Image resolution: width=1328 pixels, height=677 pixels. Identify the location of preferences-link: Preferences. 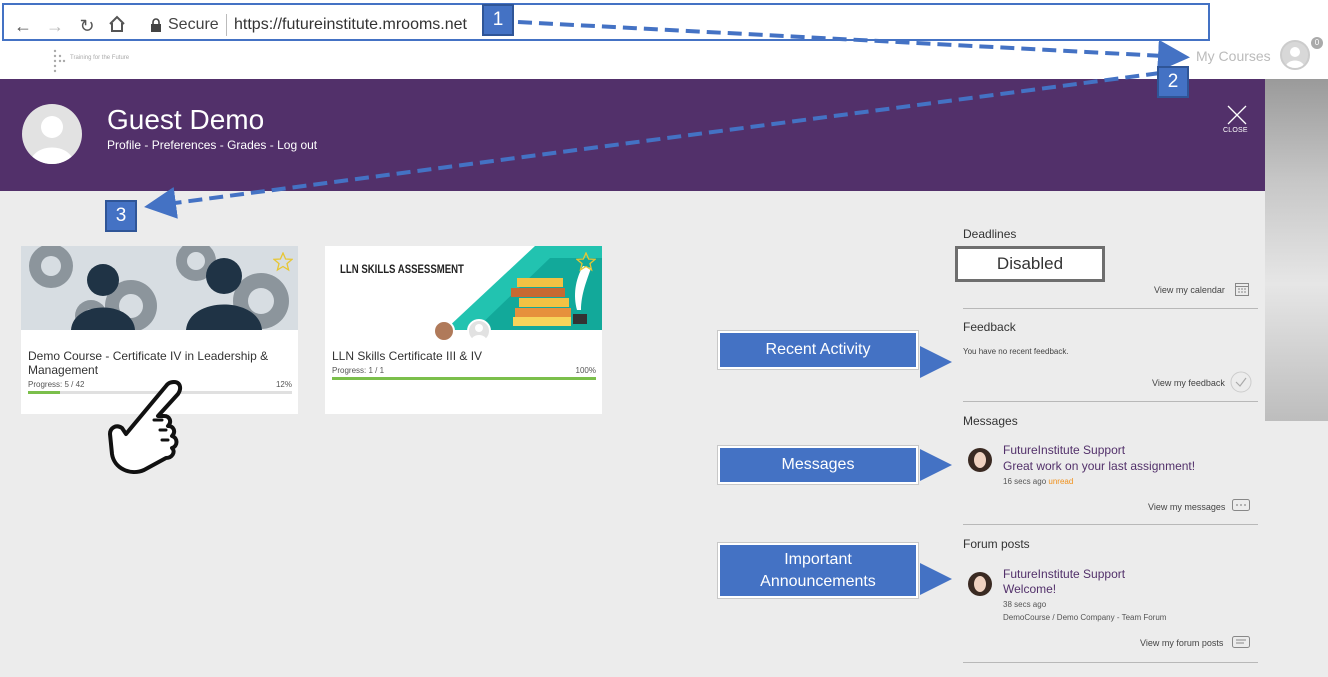
(184, 145).